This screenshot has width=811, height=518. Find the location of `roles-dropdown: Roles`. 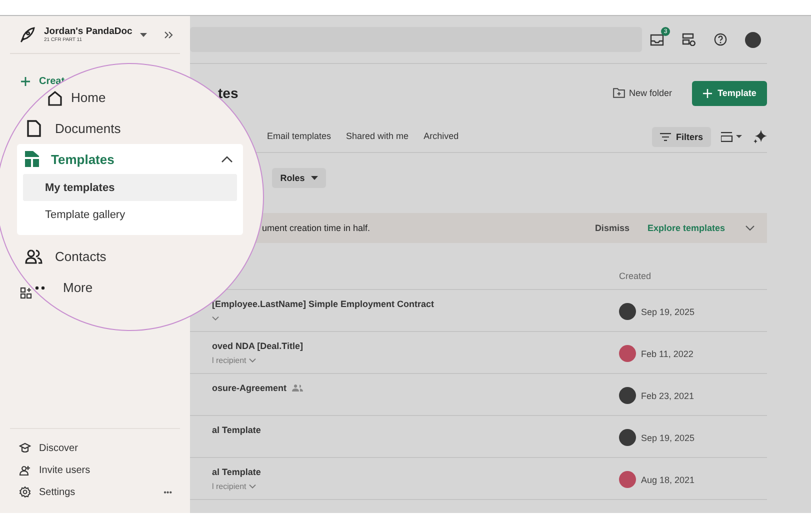

roles-dropdown: Roles is located at coordinates (299, 178).